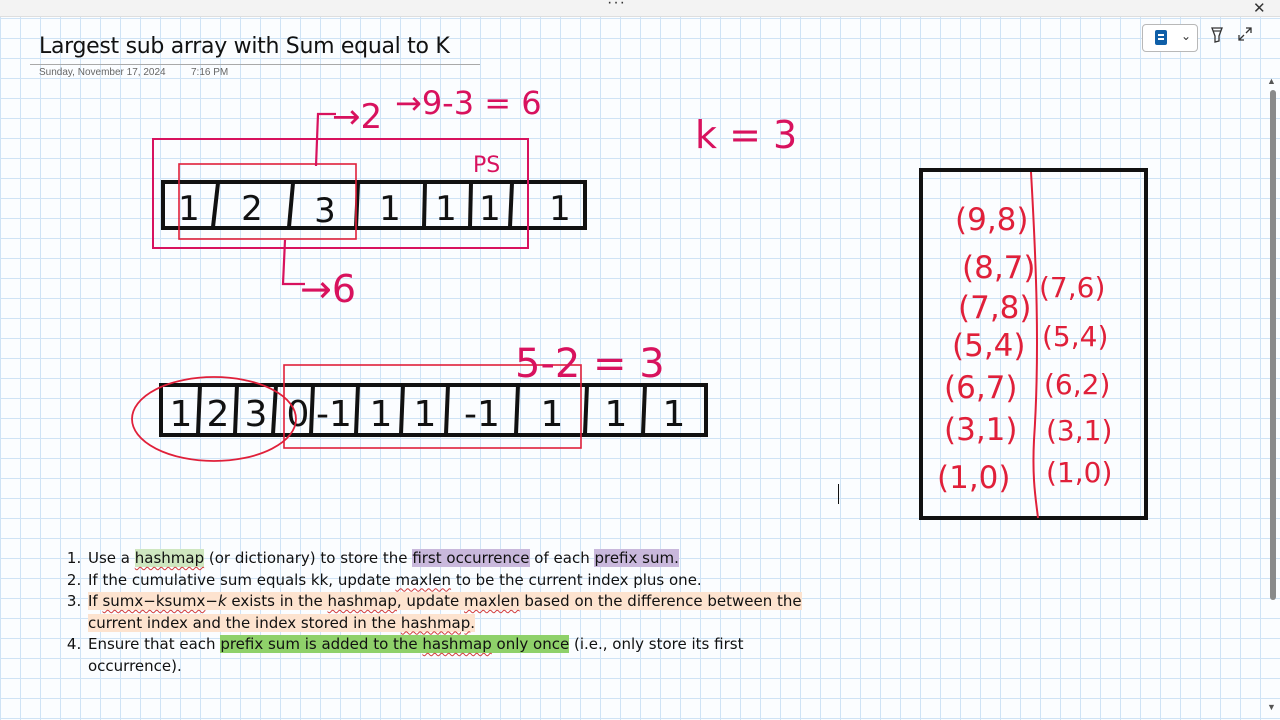 This screenshot has height=720, width=1280. Describe the element at coordinates (981, 430) in the screenshot. I see `hashmap-left-entry: (3,1)` at that location.